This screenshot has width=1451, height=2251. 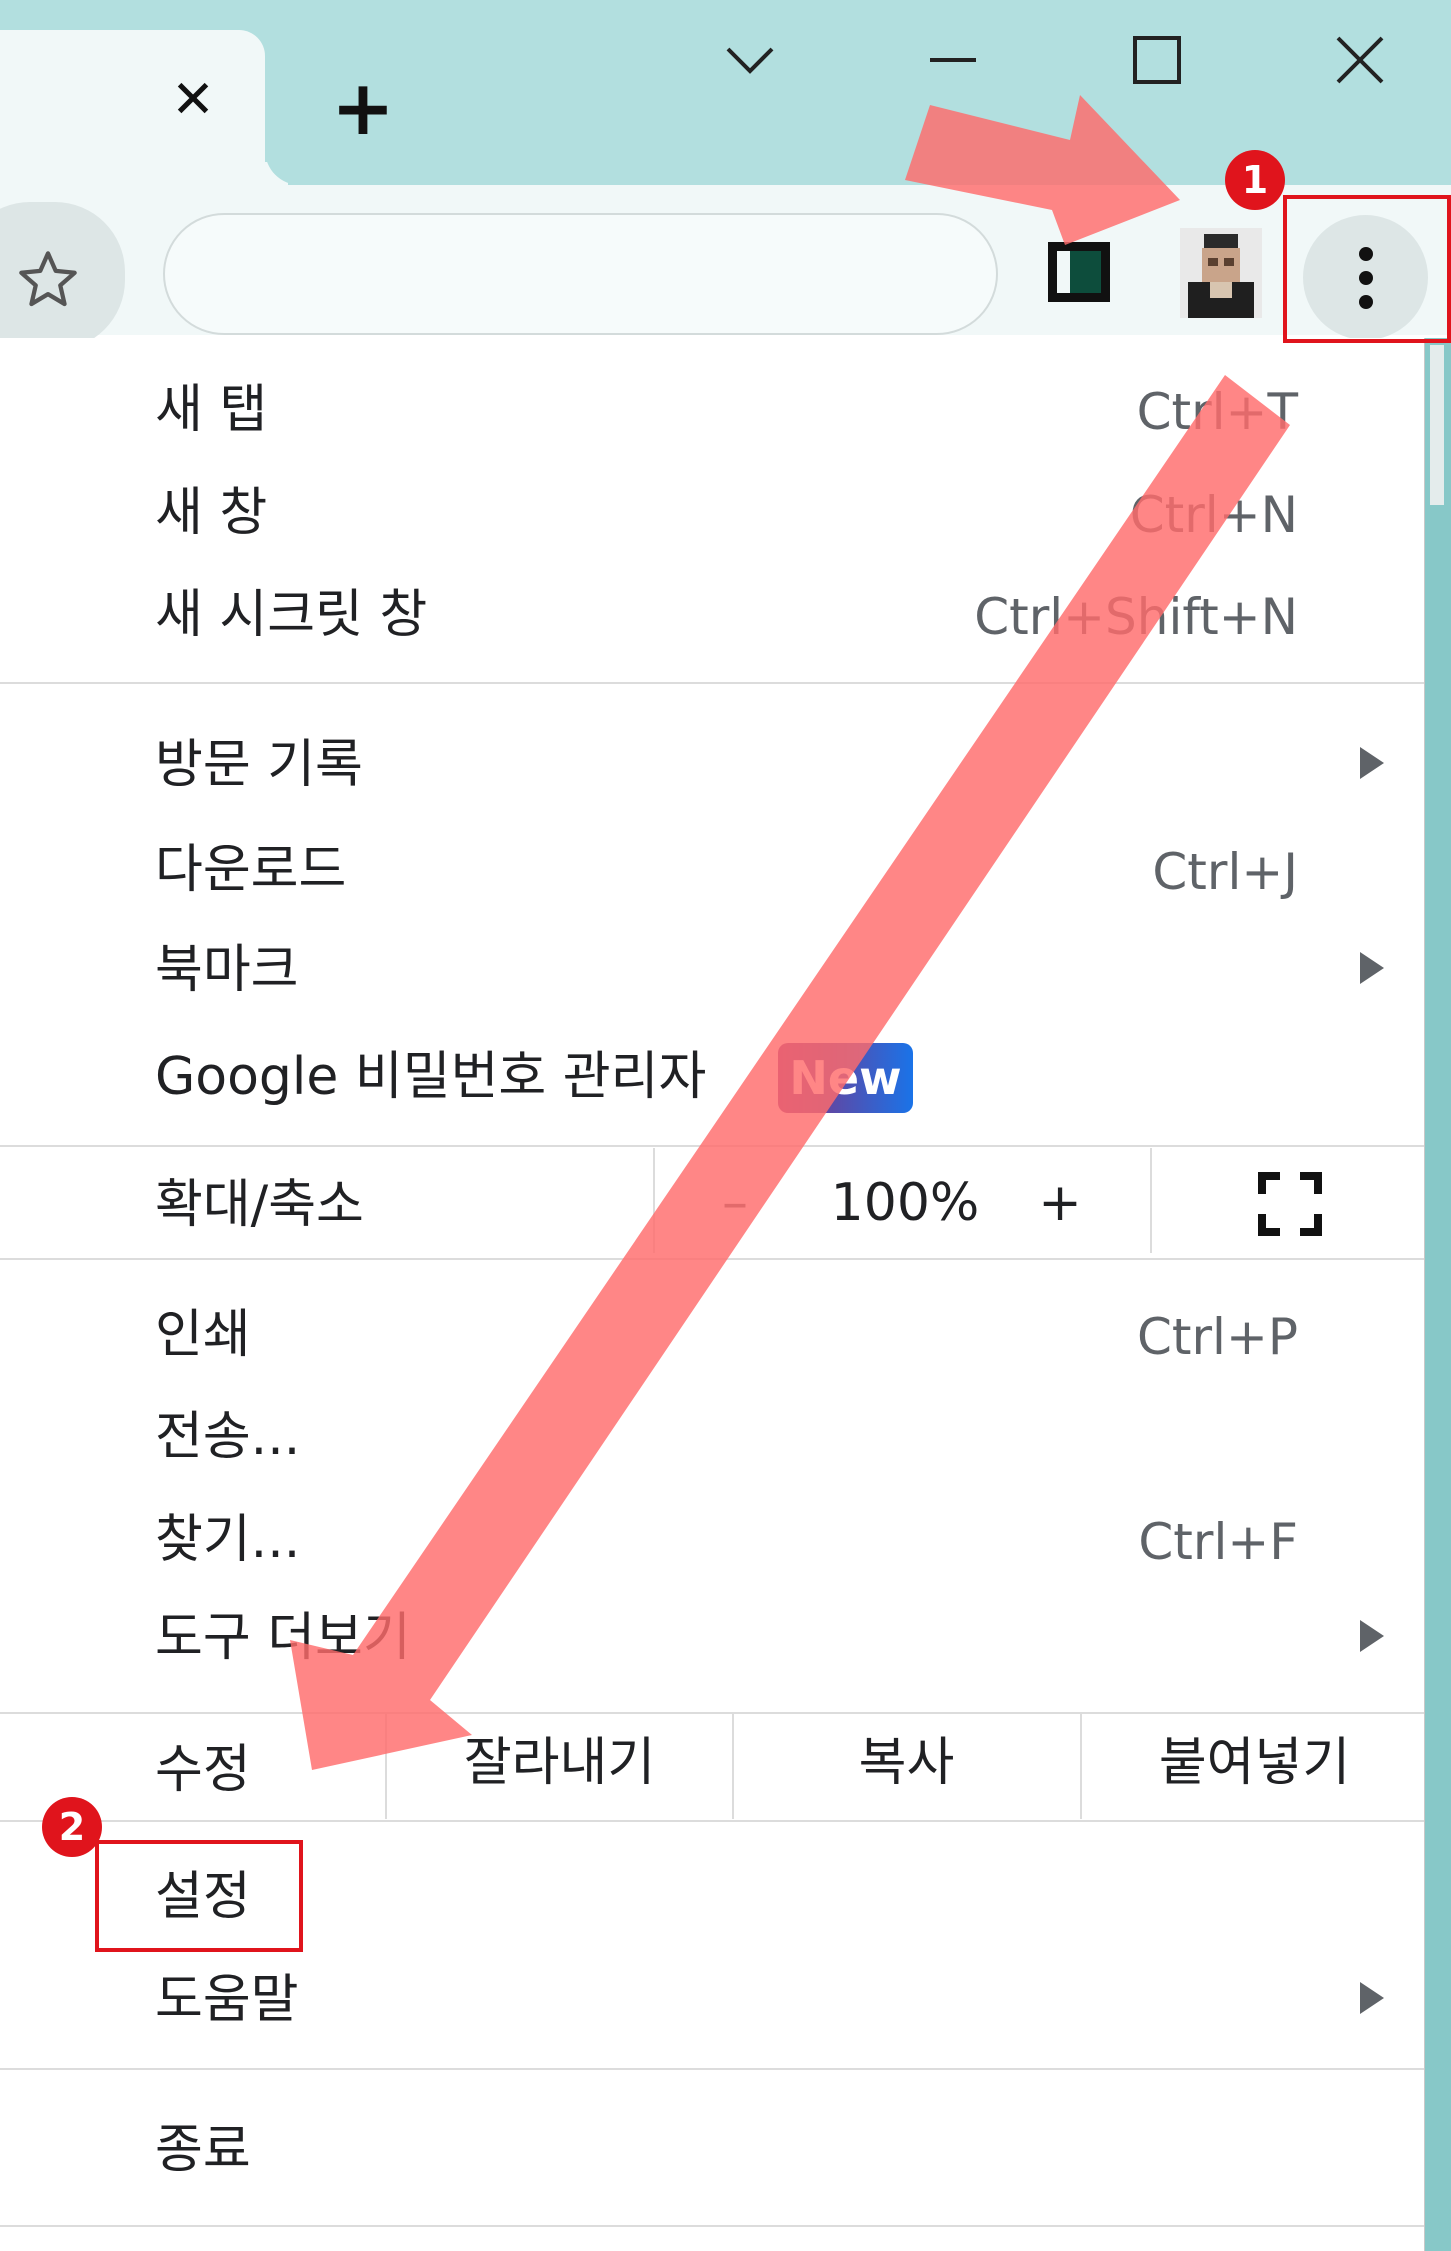 What do you see at coordinates (430, 1077) in the screenshot?
I see `menu-item-password-manager: Google 비밀번호 관리자` at bounding box center [430, 1077].